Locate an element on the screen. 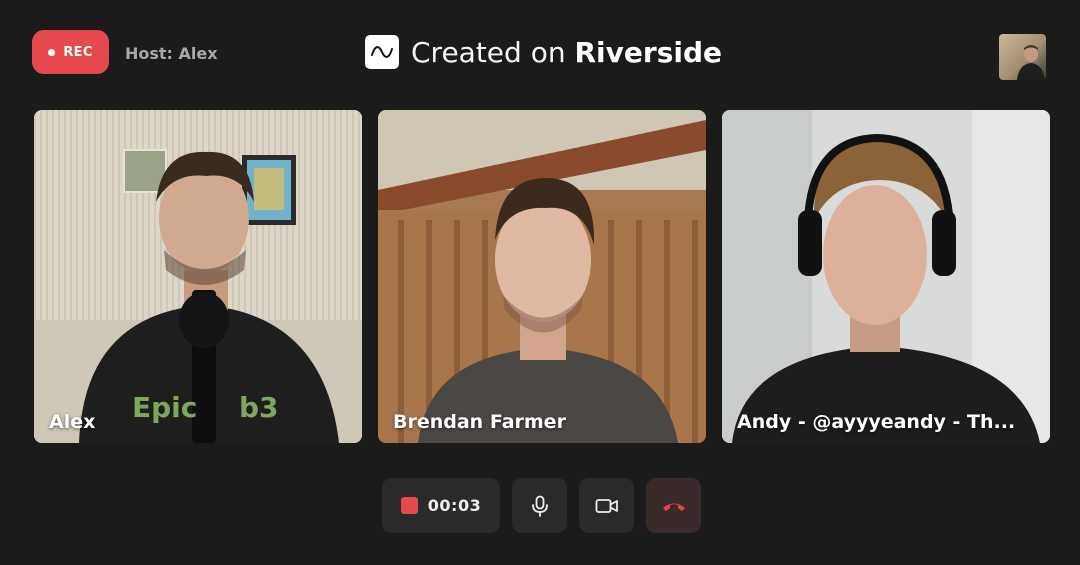 Image resolution: width=1080 pixels, height=565 pixels. recording-timer: 00:03 is located at coordinates (454, 505).